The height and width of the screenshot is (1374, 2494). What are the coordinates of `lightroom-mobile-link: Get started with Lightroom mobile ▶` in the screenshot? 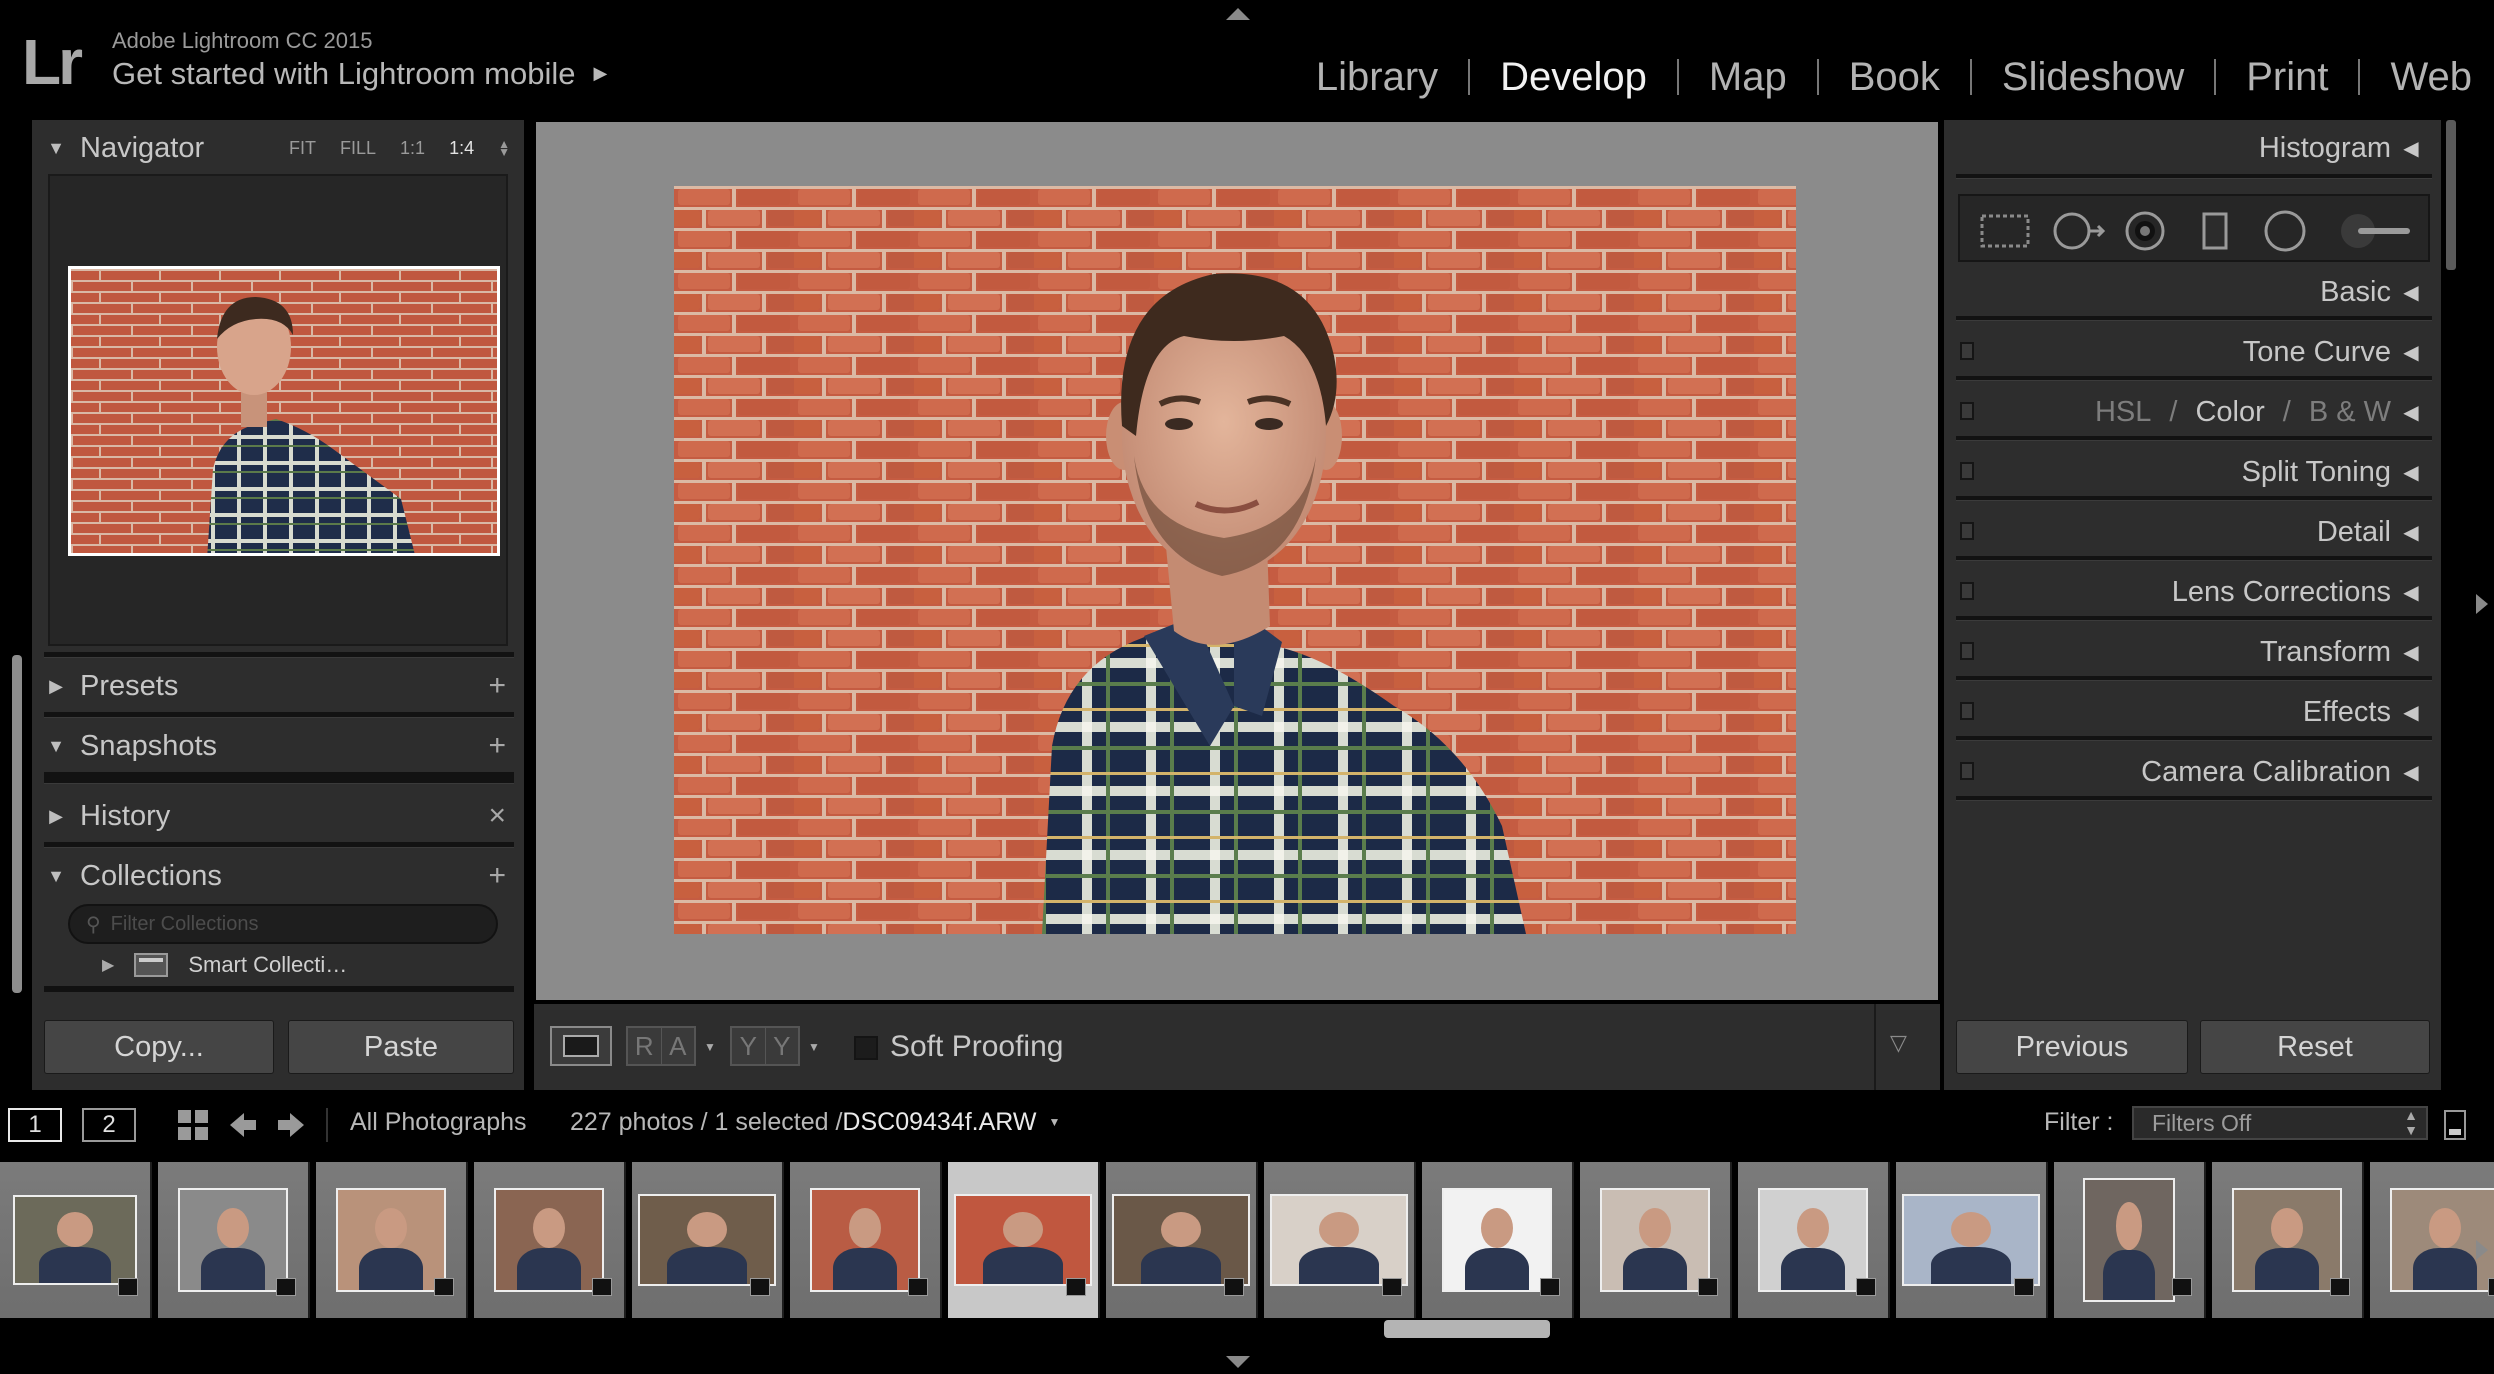 It's located at (359, 74).